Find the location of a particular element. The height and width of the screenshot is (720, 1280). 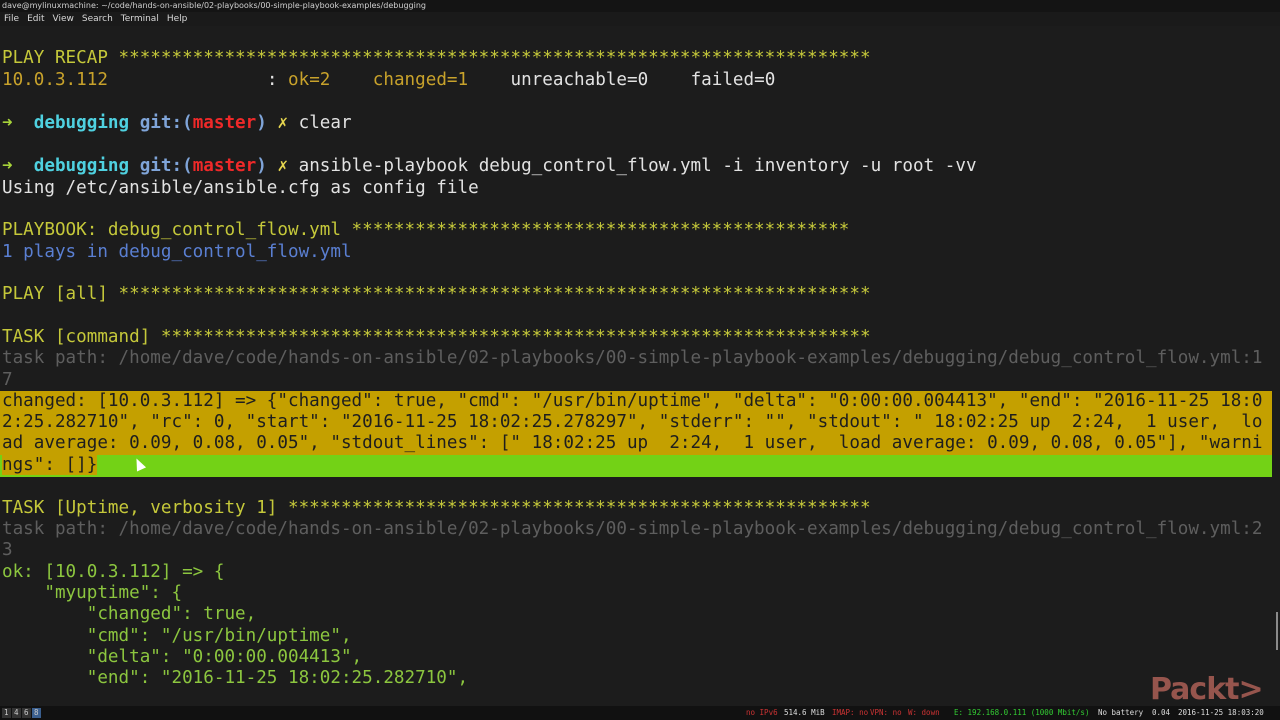

status-wifi: W: down is located at coordinates (924, 712).